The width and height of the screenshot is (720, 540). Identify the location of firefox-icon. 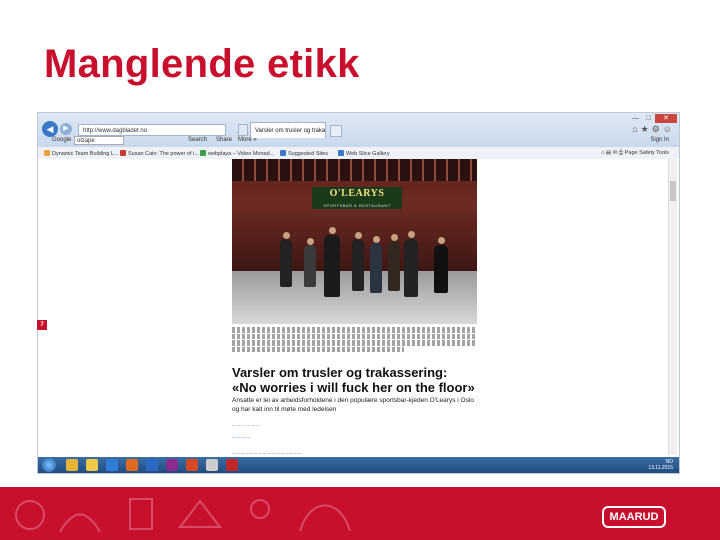
(132, 465).